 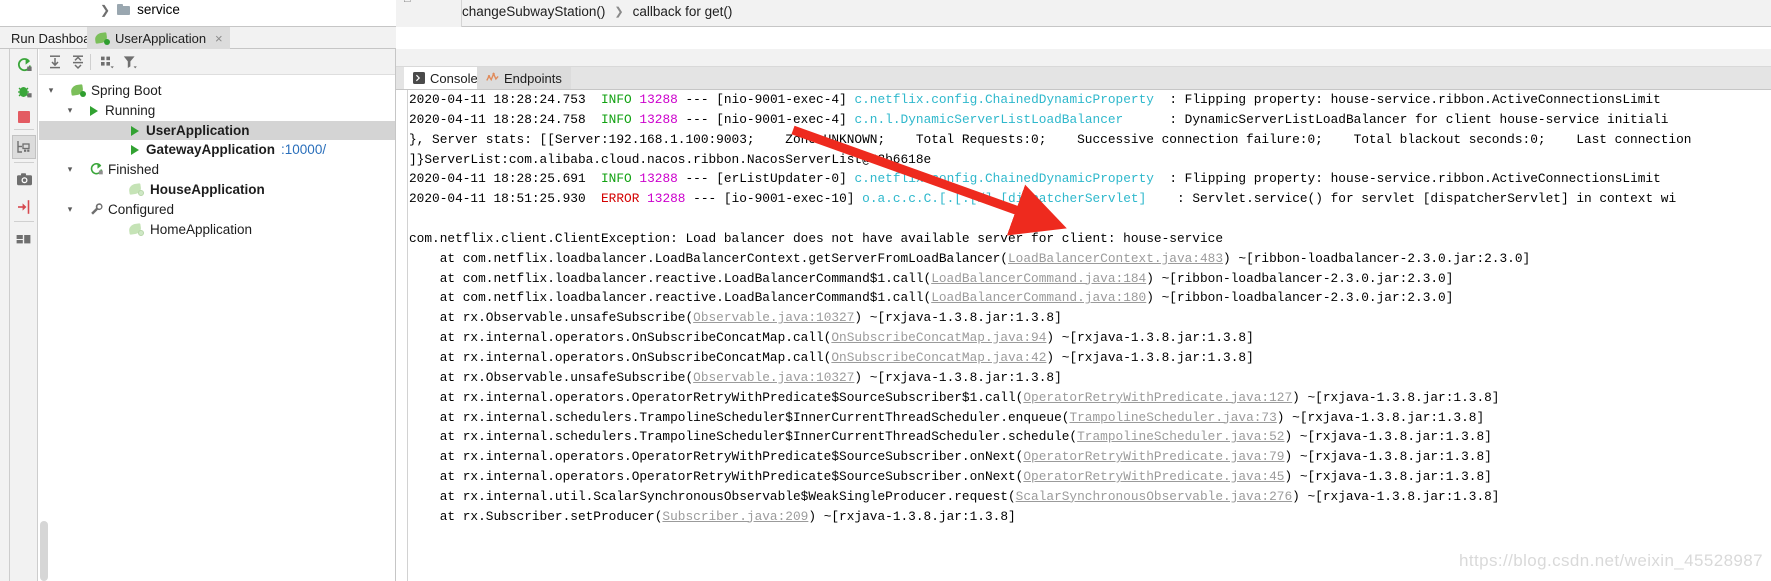 What do you see at coordinates (419, 78) in the screenshot?
I see `console-icon` at bounding box center [419, 78].